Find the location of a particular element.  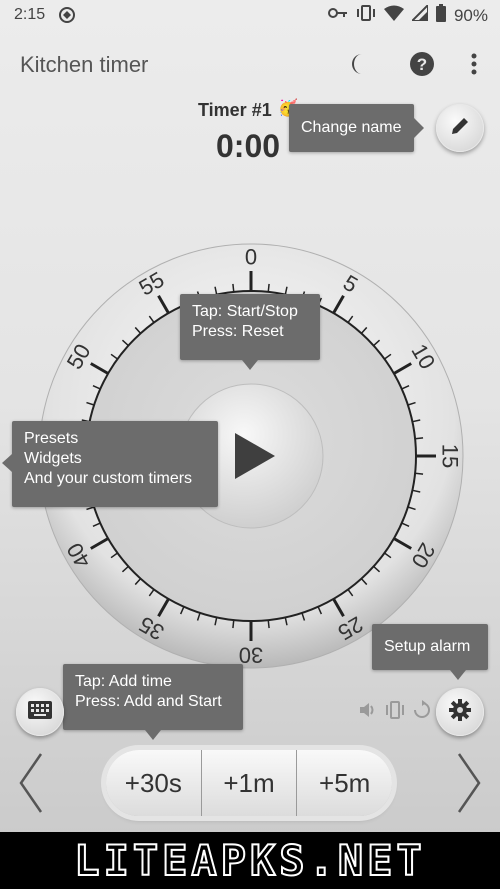

watermark-banner: LITEAPKS.NET is located at coordinates (250, 860).